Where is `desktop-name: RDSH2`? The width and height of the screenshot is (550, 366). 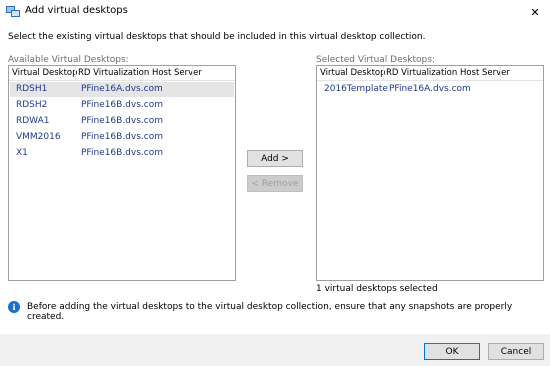 desktop-name: RDSH2 is located at coordinates (32, 105).